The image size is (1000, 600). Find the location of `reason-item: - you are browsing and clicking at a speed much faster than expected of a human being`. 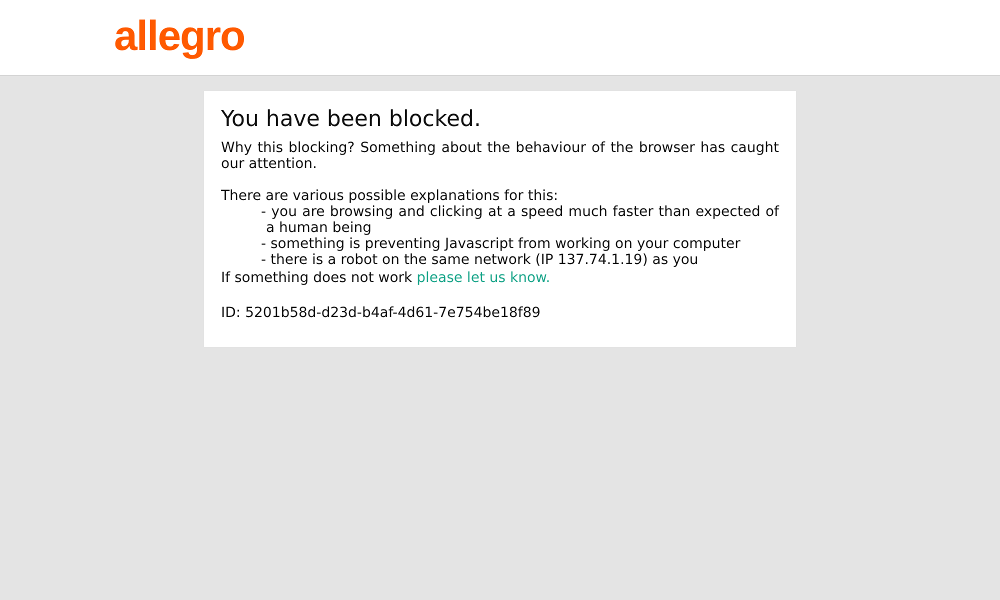

reason-item: - you are browsing and clicking at a speed much faster than expected of a human being is located at coordinates (520, 220).